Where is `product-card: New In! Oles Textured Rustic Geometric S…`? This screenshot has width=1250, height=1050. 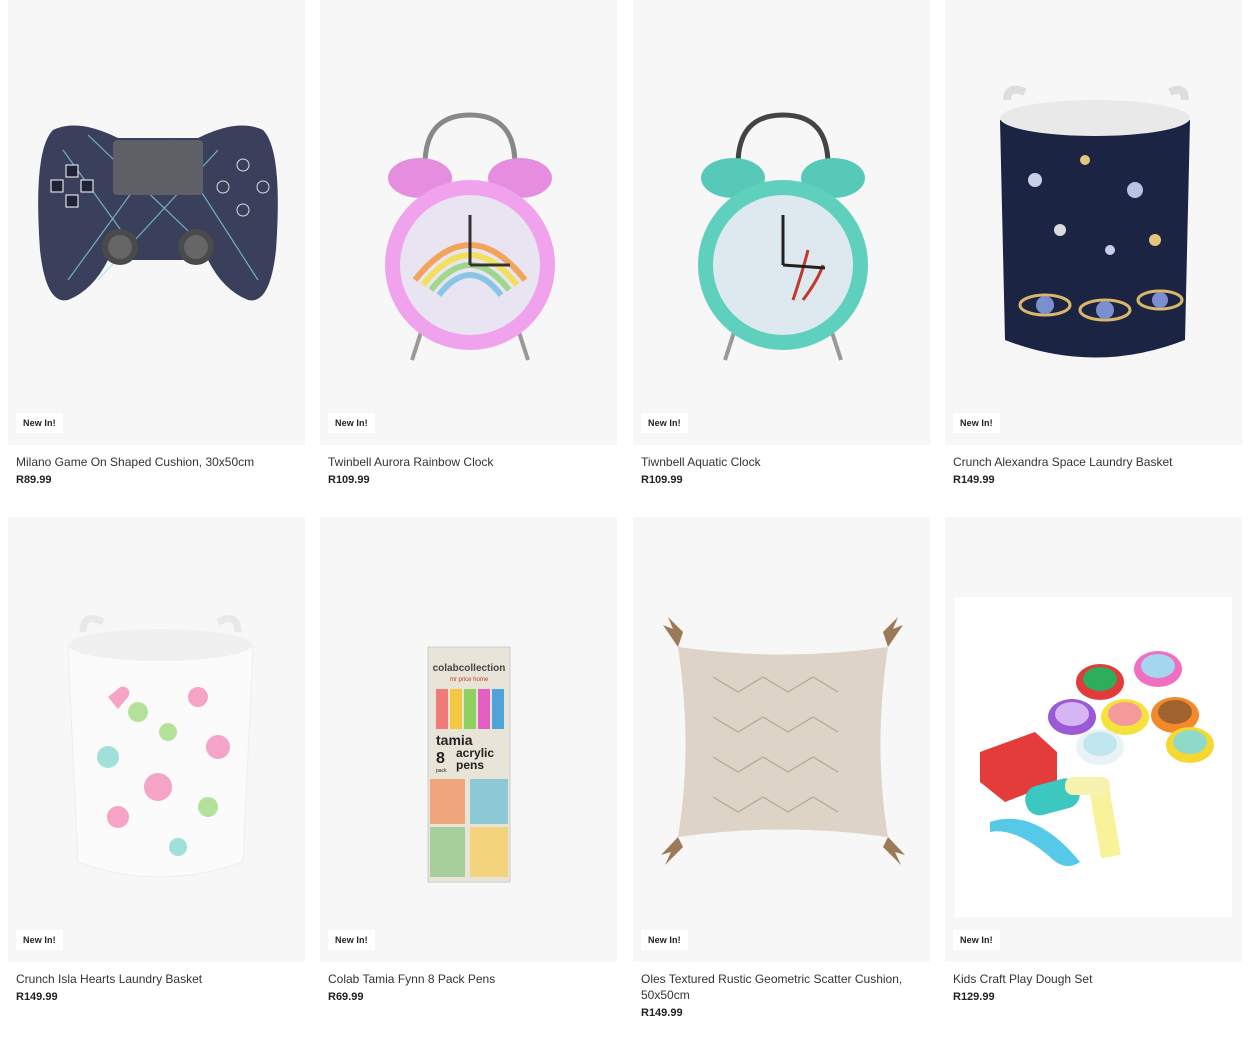 product-card: New In! Oles Textured Rustic Geometric S… is located at coordinates (781, 768).